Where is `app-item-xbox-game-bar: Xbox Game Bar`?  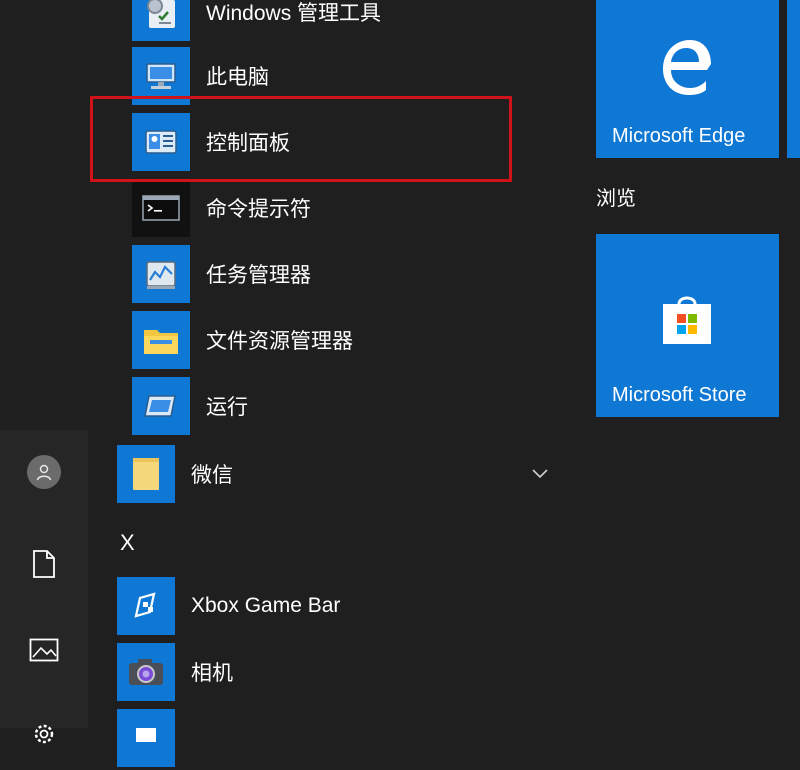
app-item-xbox-game-bar: Xbox Game Bar is located at coordinates (228, 606).